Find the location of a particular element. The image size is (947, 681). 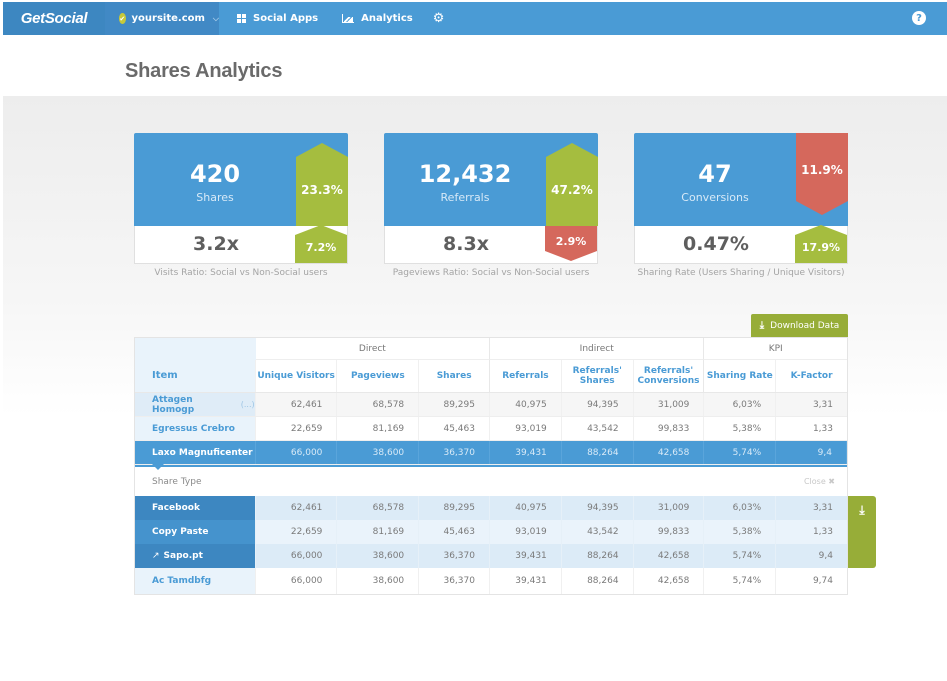

trend-up-badge: 23.3% is located at coordinates (322, 184).